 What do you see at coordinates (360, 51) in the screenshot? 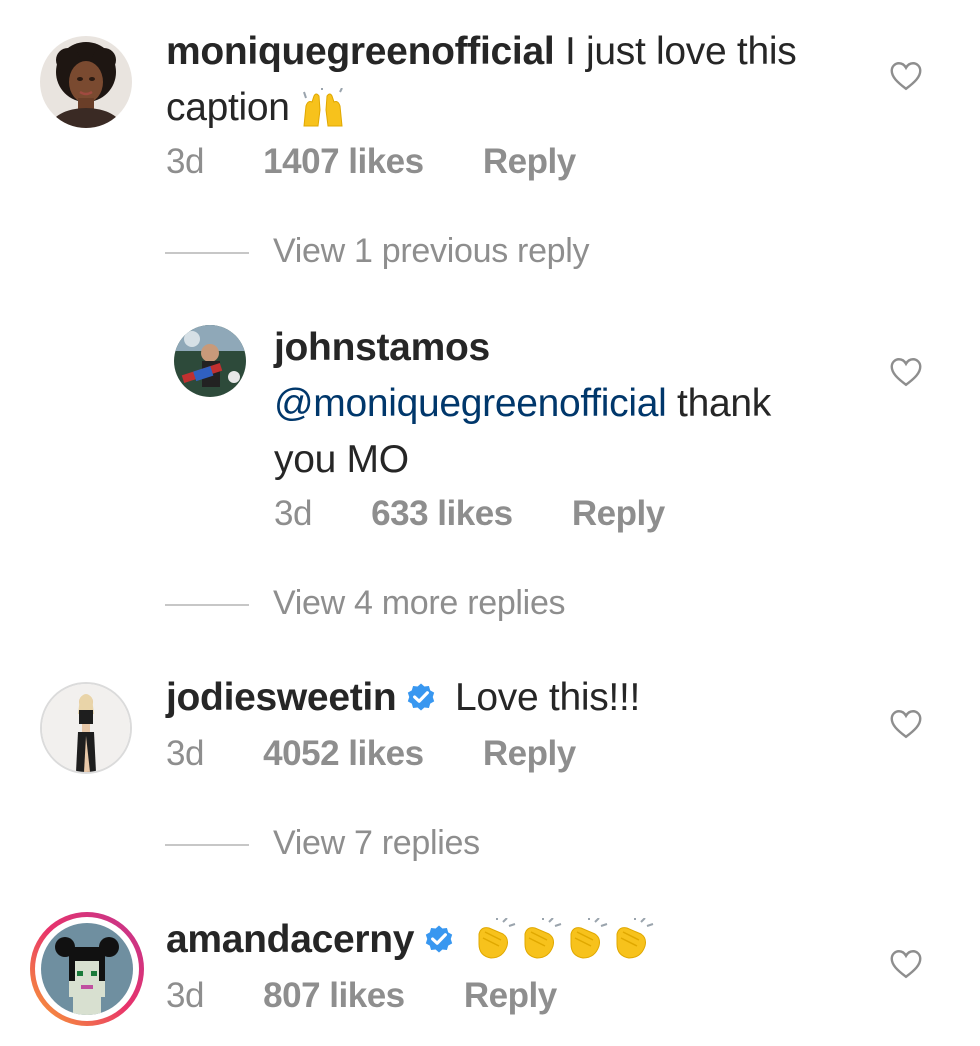
I see `username: moniquegreenofficial` at bounding box center [360, 51].